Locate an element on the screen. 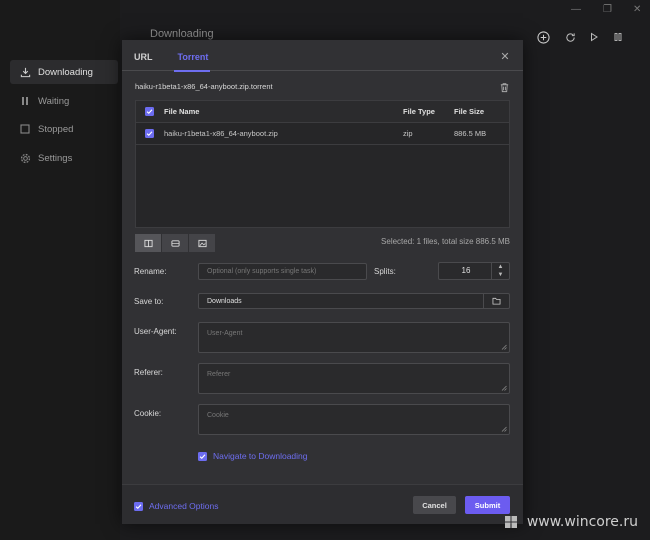 Image resolution: width=650 pixels, height=540 pixels. trash-icon is located at coordinates (505, 86).